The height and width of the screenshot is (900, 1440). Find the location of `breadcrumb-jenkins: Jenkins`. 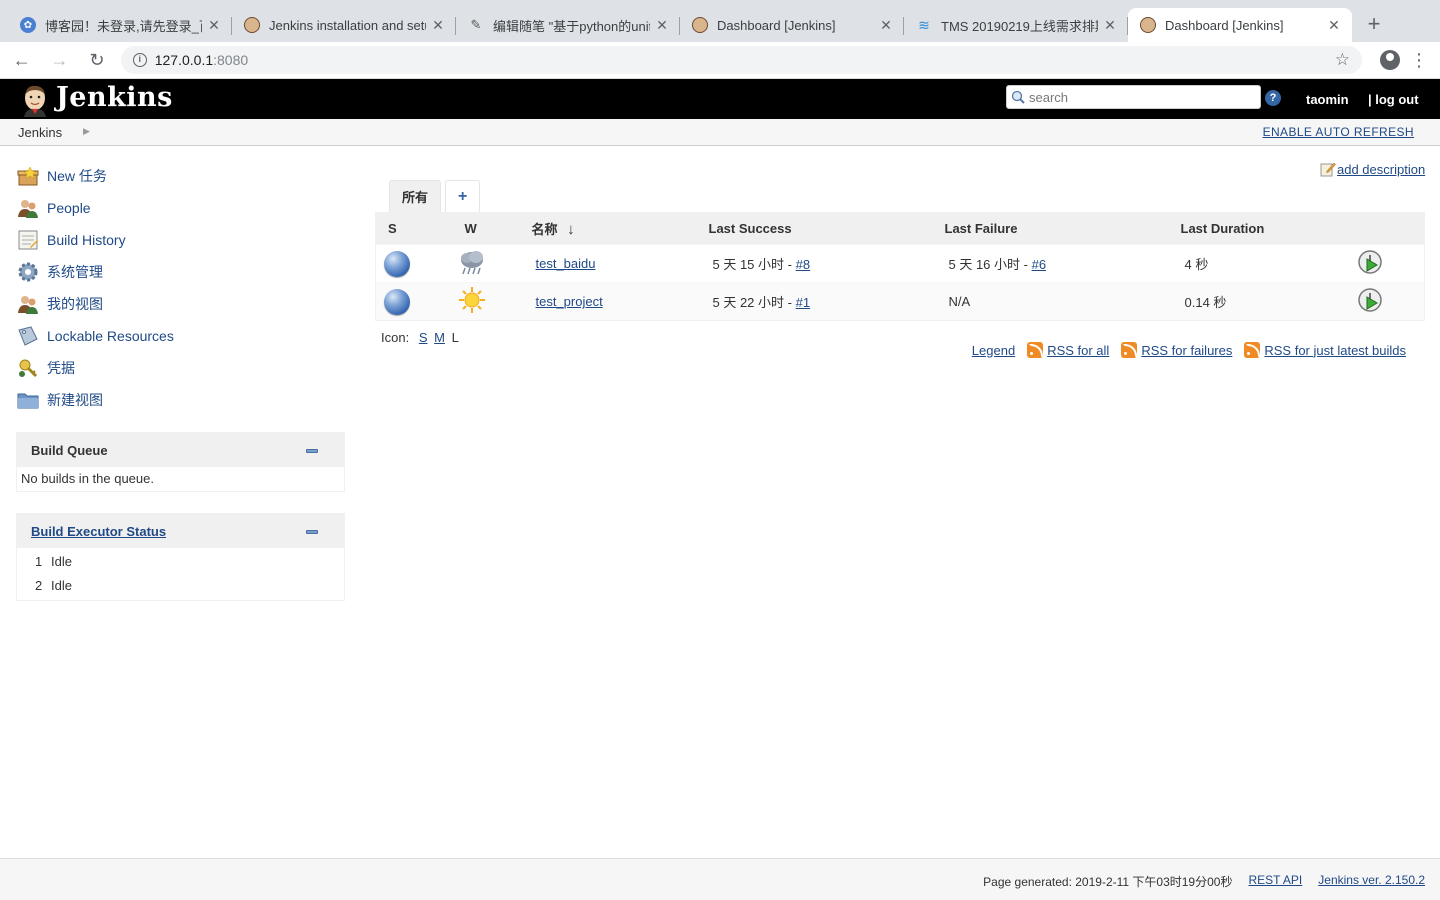

breadcrumb-jenkins: Jenkins is located at coordinates (40, 132).